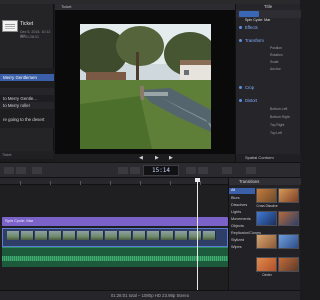 Image resolution: width=320 pixels, height=300 pixels. I want to click on param-bottom-left: Bottom Left, so click(279, 109).